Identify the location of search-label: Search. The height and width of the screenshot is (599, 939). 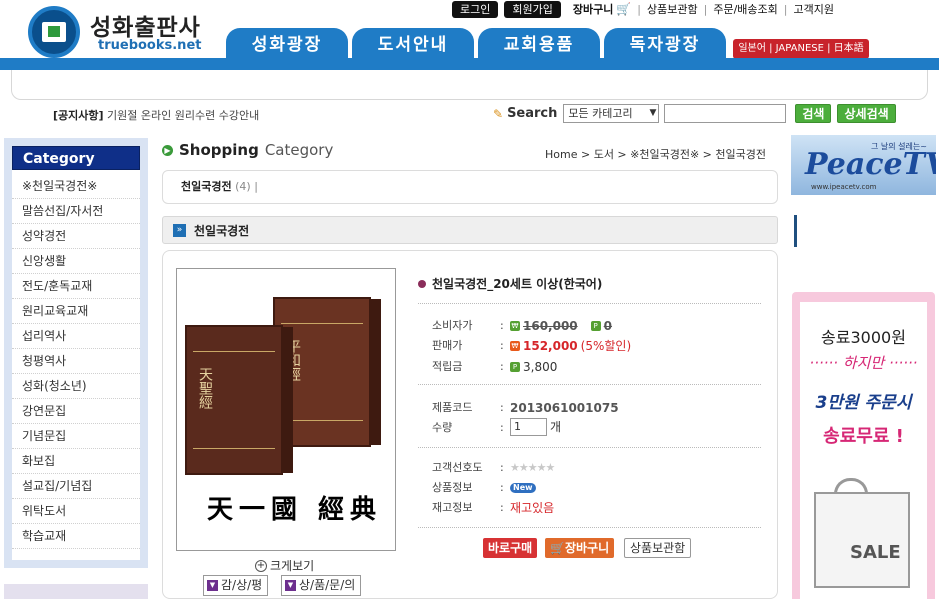
(532, 113).